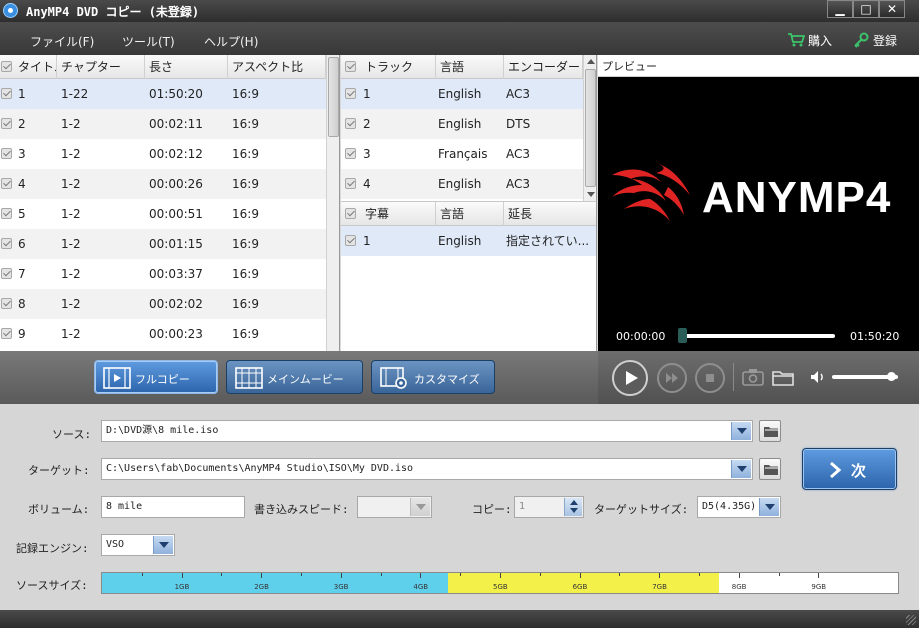 This screenshot has height=628, width=919. What do you see at coordinates (420, 507) in the screenshot?
I see `write-speed-dropdown-icon` at bounding box center [420, 507].